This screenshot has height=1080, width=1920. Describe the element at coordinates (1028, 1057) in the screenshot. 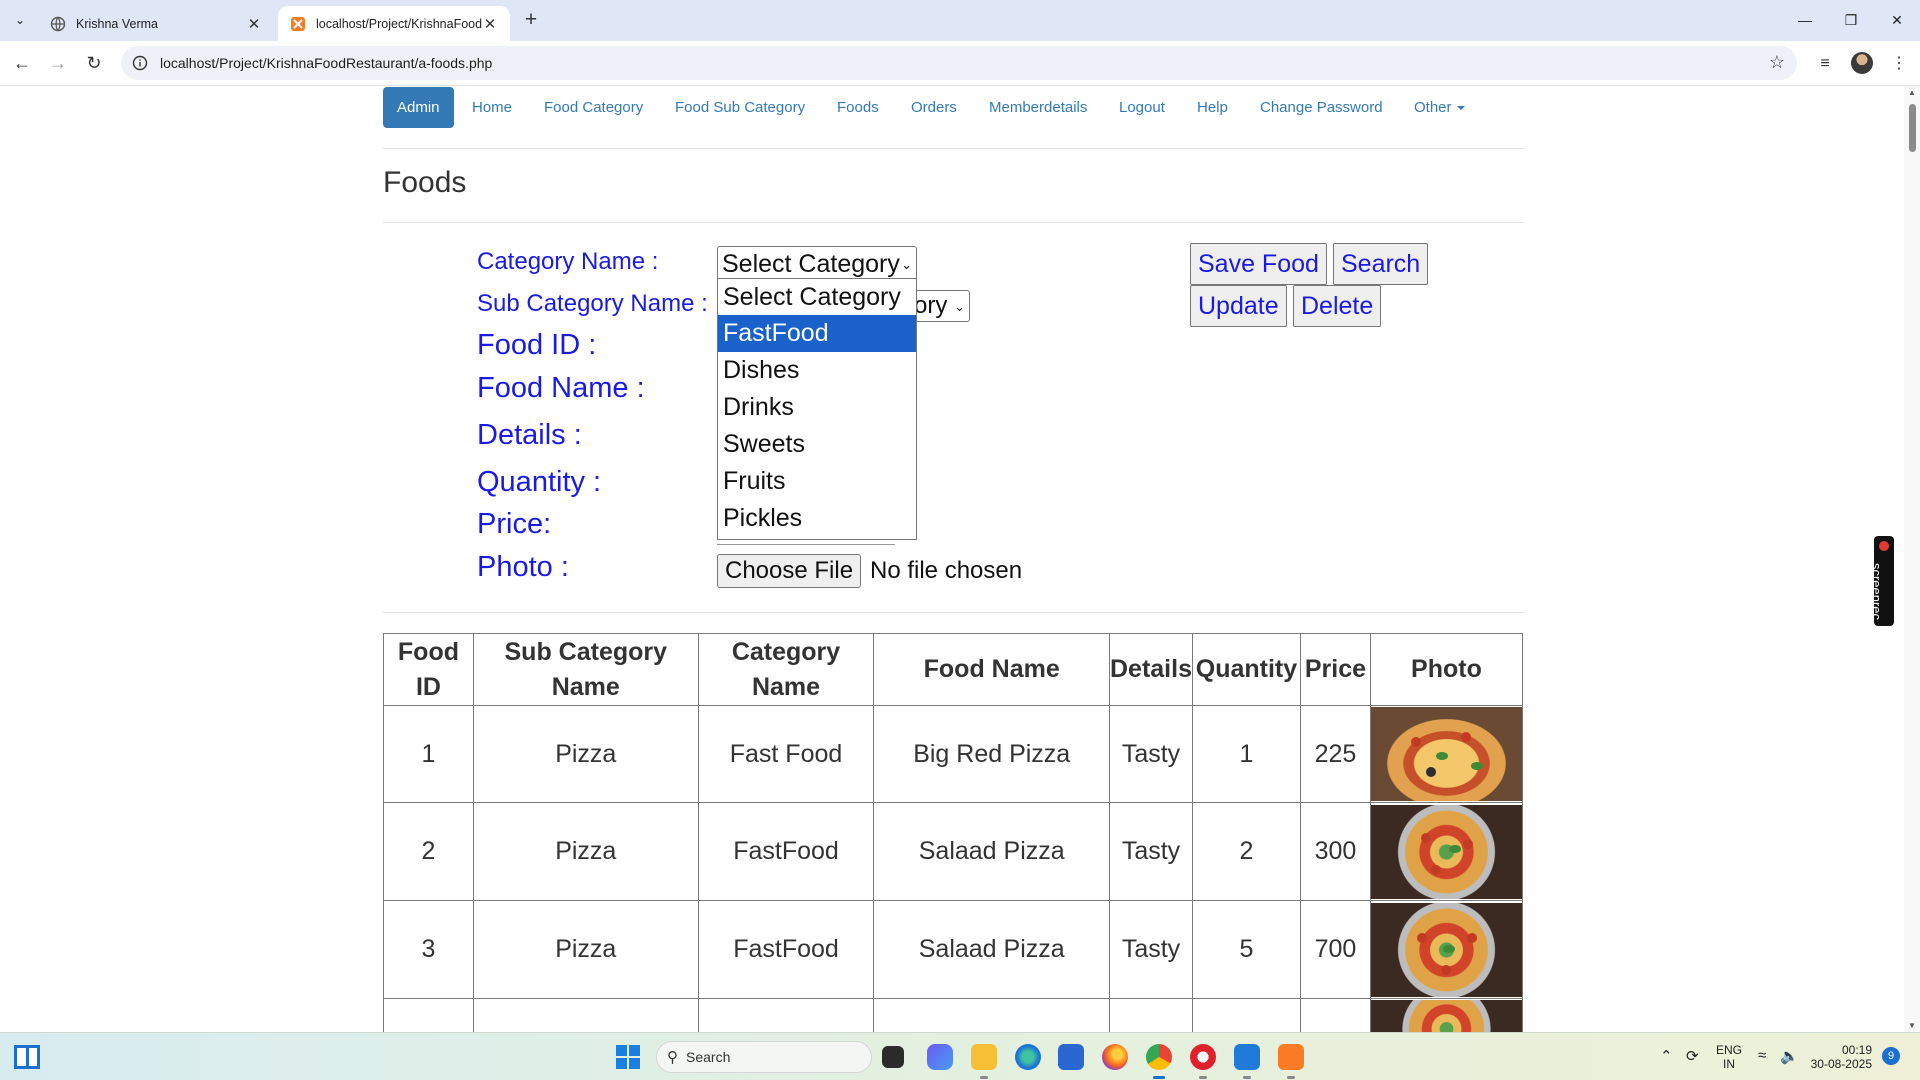

I see `edge-browser-icon` at that location.